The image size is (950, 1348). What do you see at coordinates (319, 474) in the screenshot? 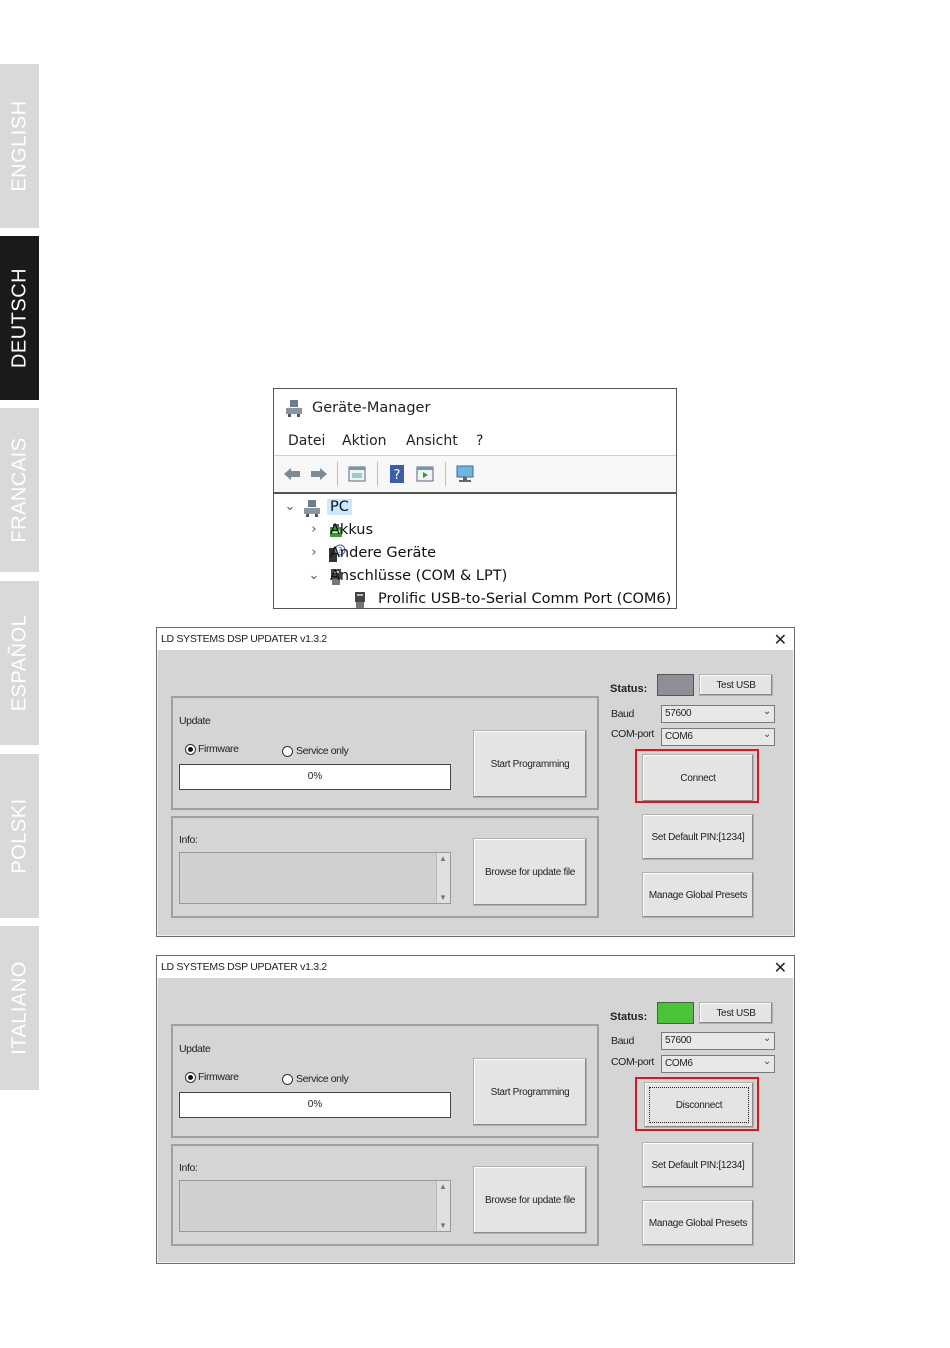
I see `forward-arrow-icon` at bounding box center [319, 474].